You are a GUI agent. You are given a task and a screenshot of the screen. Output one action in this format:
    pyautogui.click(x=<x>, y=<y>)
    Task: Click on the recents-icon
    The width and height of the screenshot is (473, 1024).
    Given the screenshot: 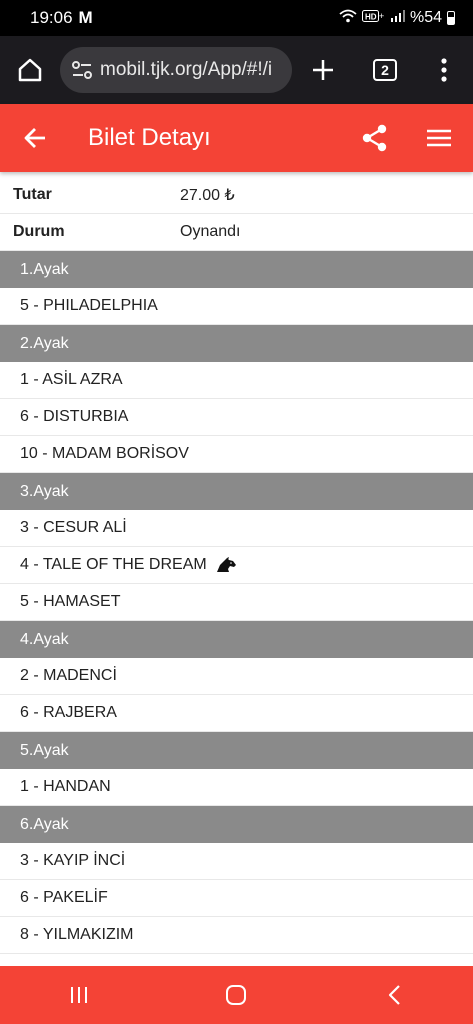 What is the action you would take?
    pyautogui.click(x=78, y=995)
    